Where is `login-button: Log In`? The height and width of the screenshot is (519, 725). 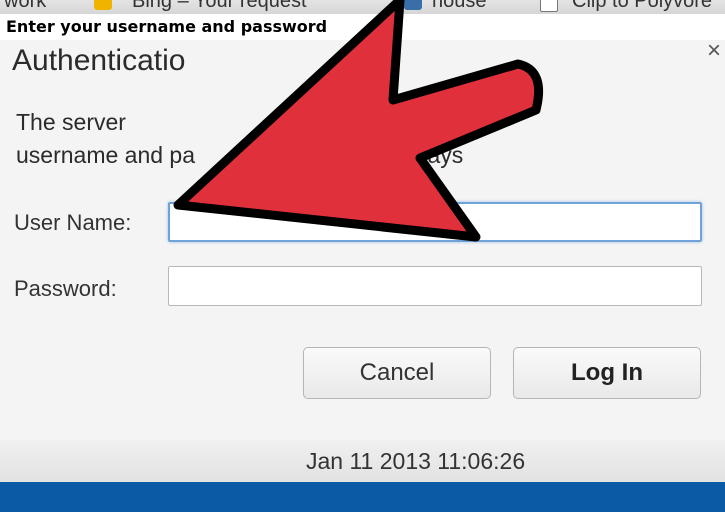 login-button: Log In is located at coordinates (607, 373).